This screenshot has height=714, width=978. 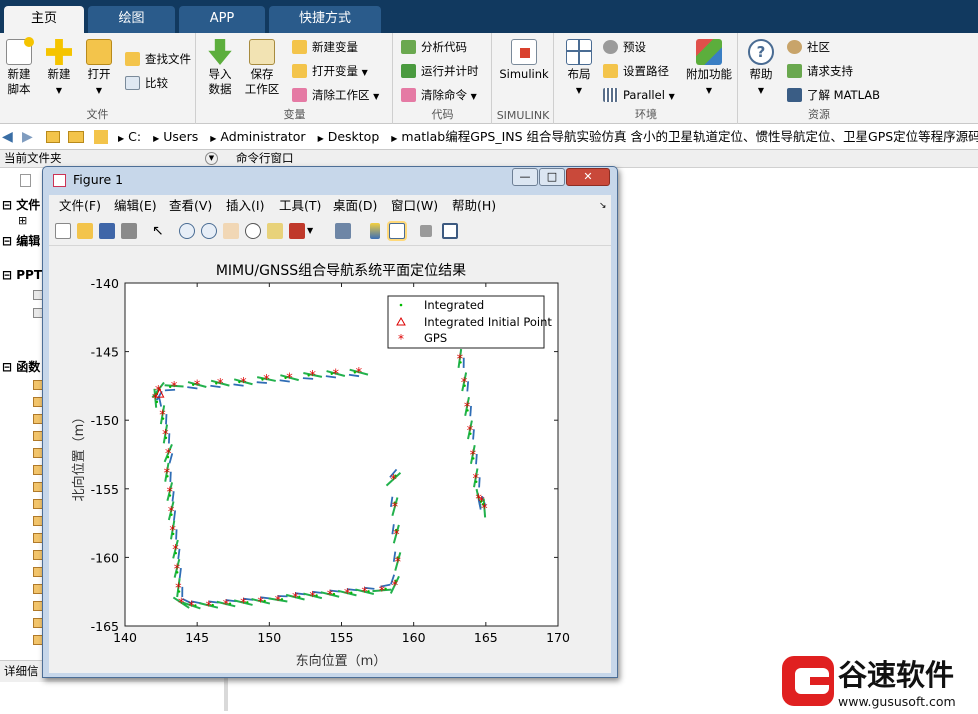 I want to click on tab-apps: APP, so click(x=222, y=19).